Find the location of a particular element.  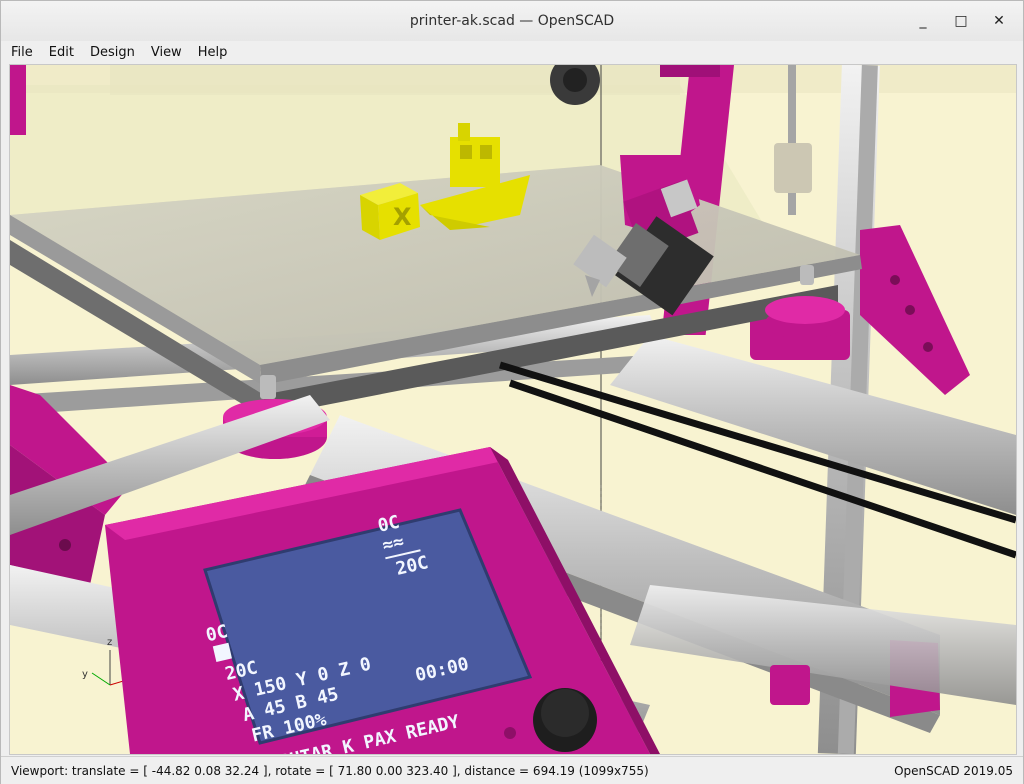

close-button: ✕ is located at coordinates (999, 21).